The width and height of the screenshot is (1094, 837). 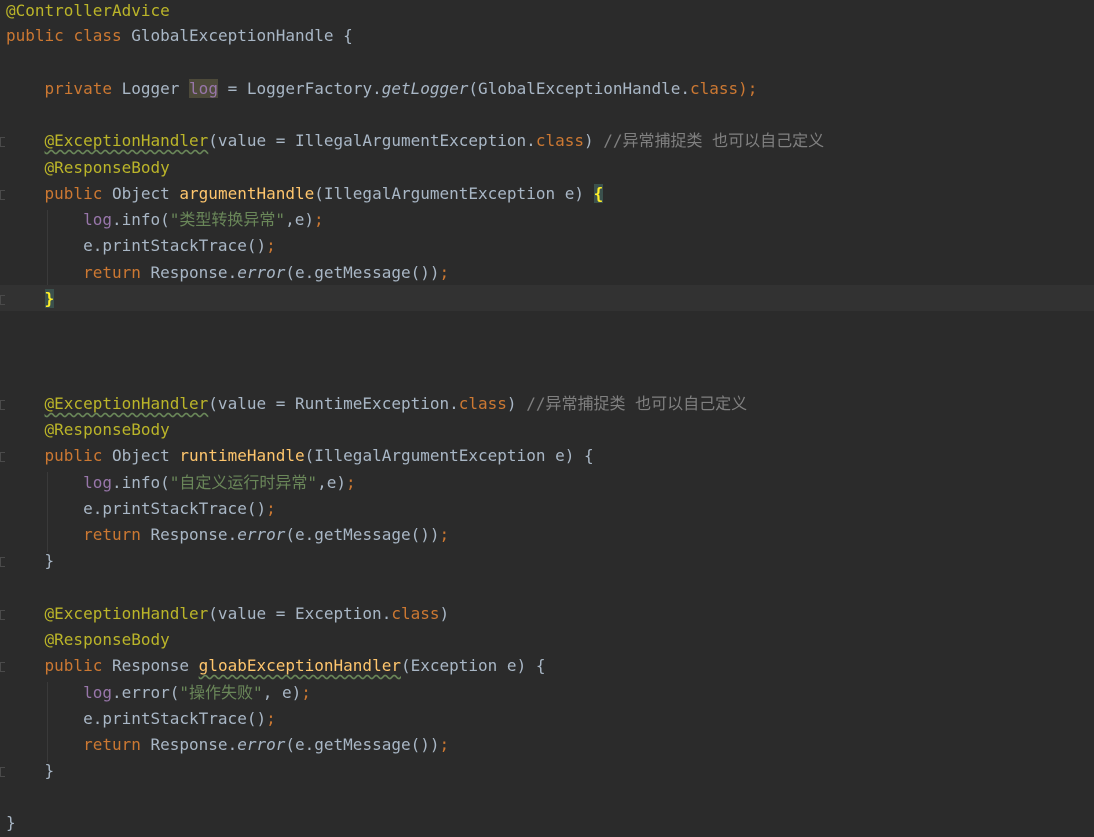 What do you see at coordinates (547, 298) in the screenshot?
I see `current-line-highlight` at bounding box center [547, 298].